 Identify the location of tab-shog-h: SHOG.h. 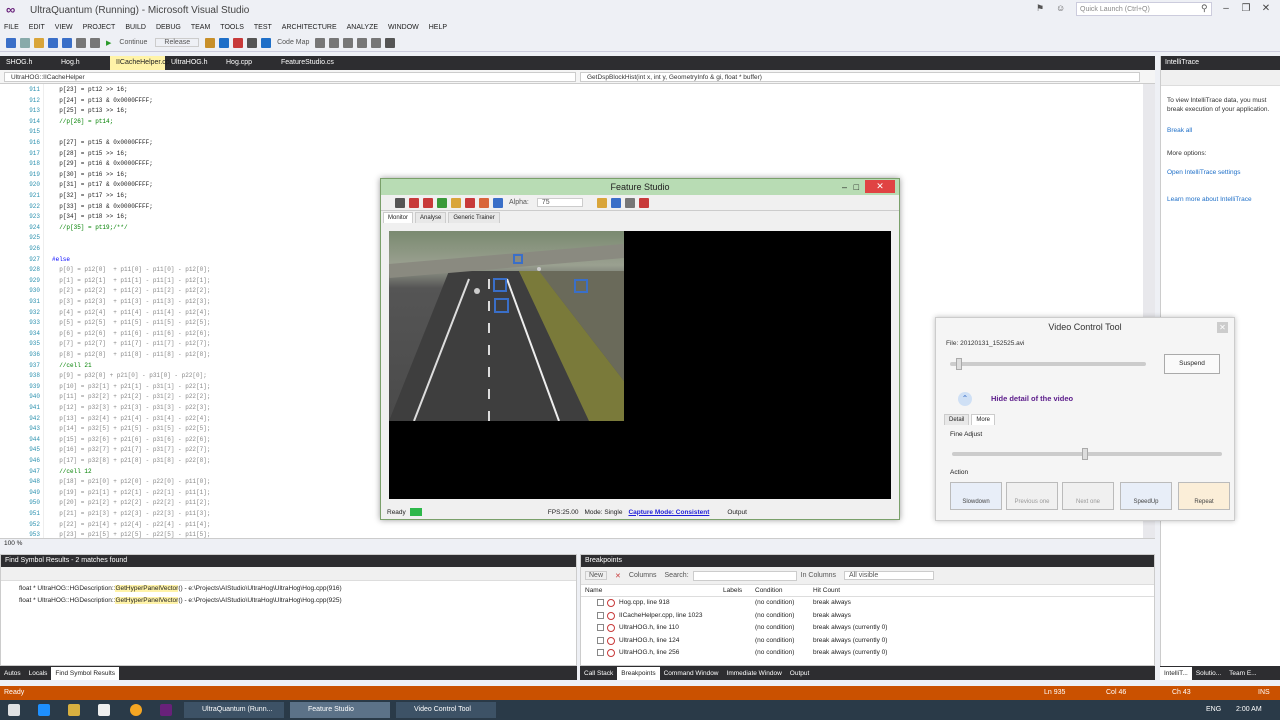
(27, 63).